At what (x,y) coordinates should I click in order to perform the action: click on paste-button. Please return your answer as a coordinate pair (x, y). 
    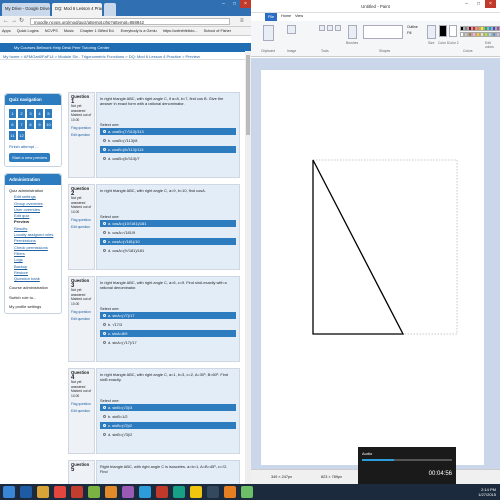
    Looking at the image, I should click on (268, 33).